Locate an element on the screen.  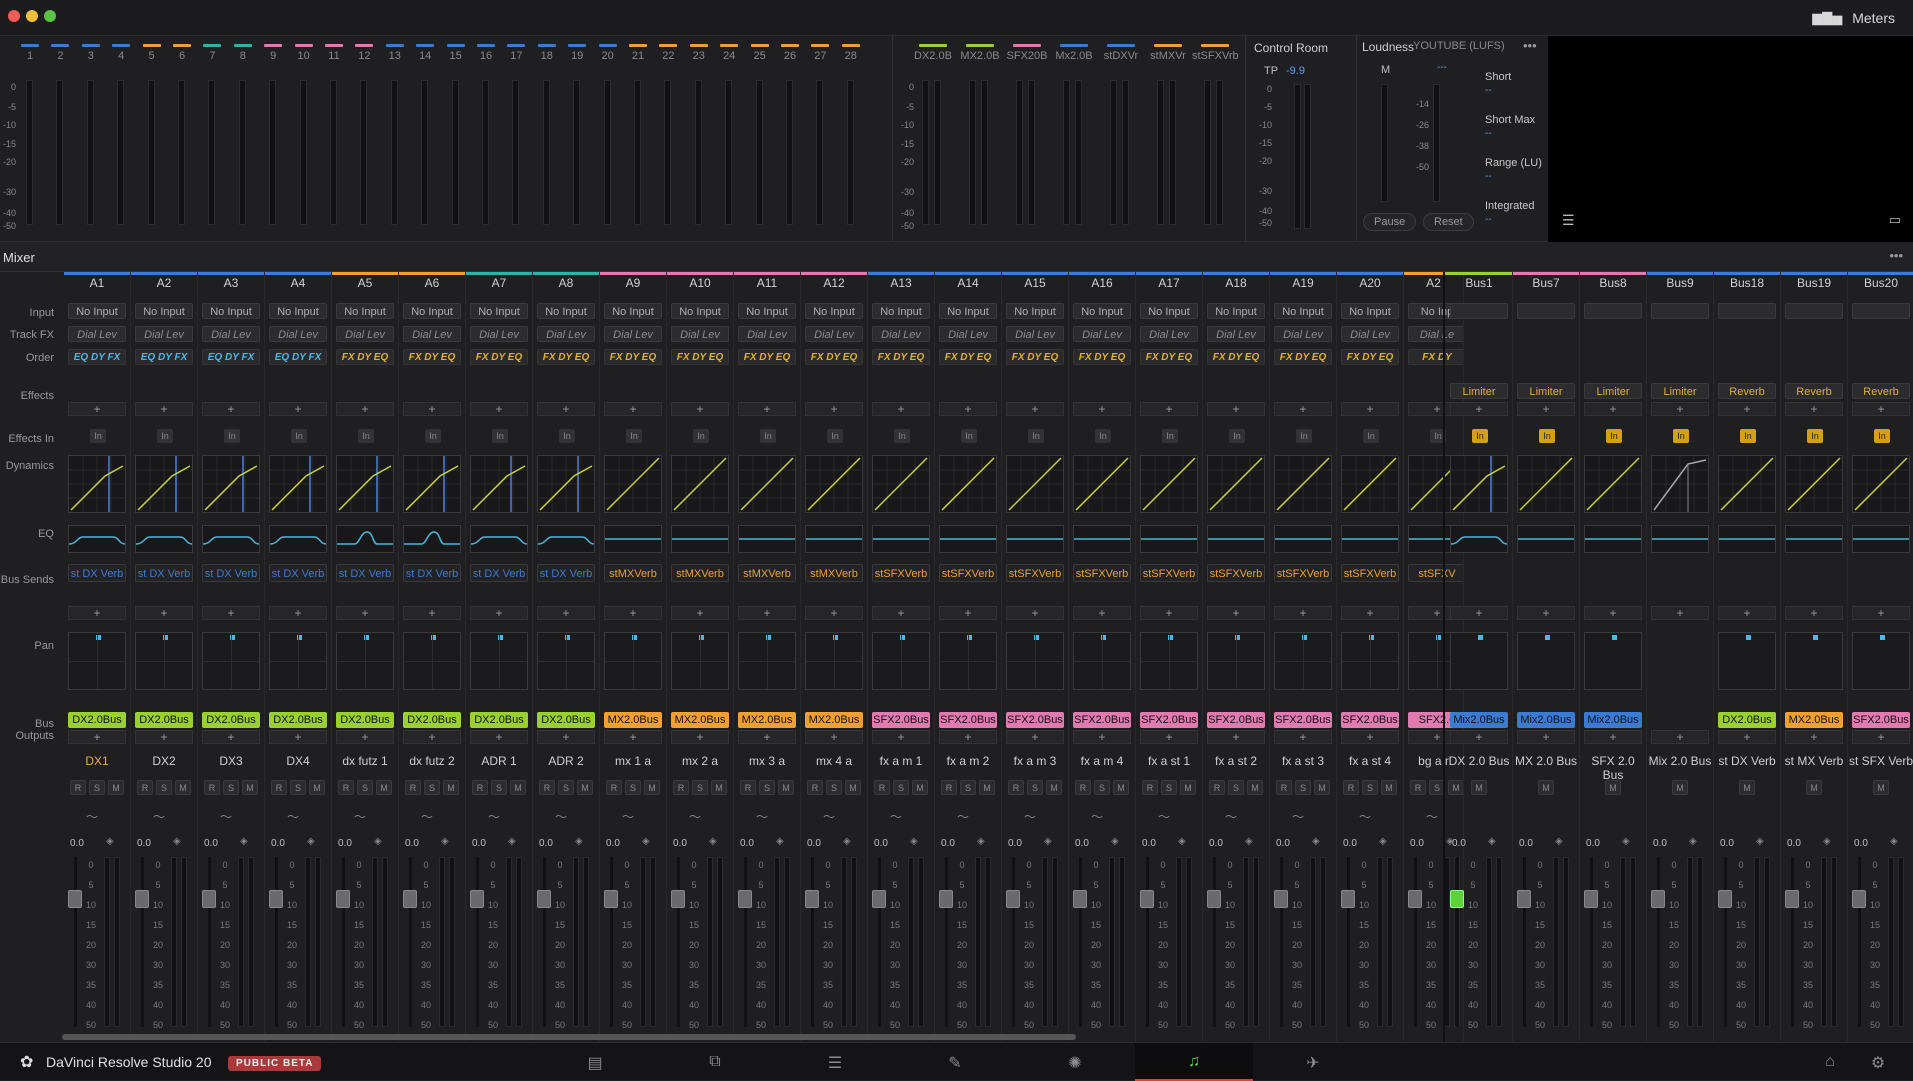
bus-name: st SFX Verb is located at coordinates (1880, 761).